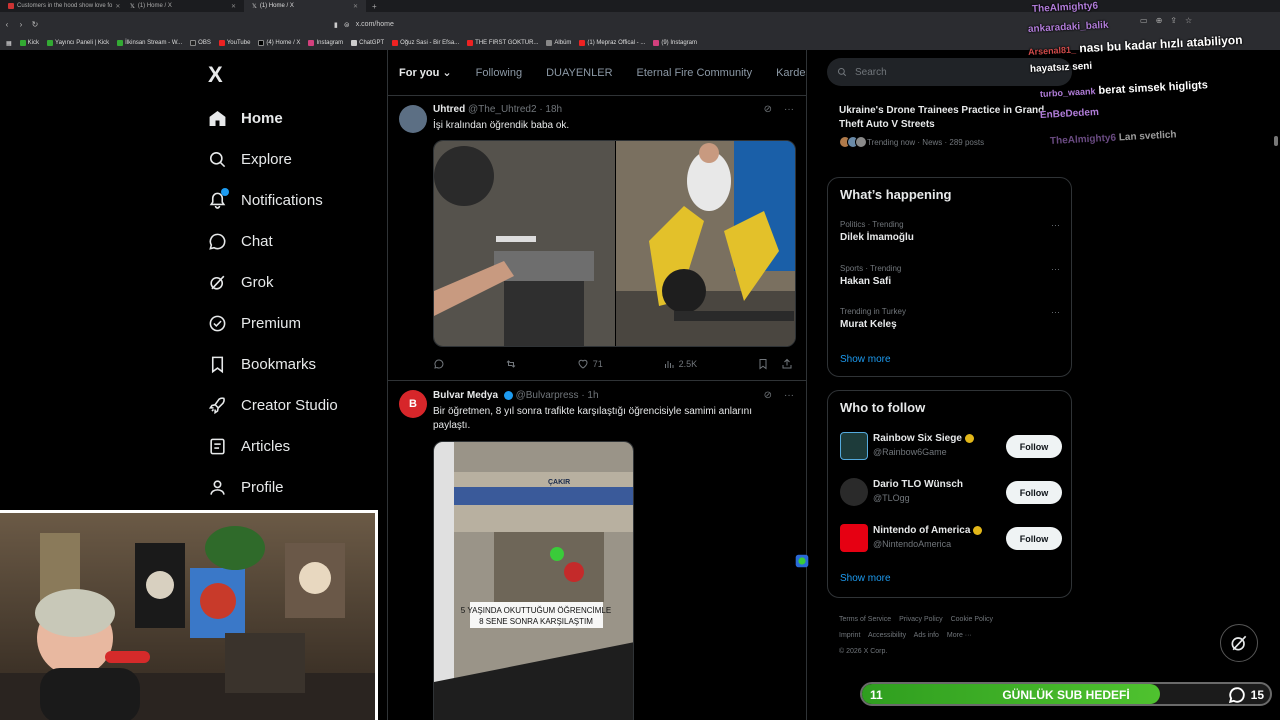 This screenshot has width=1280, height=720. What do you see at coordinates (78, 43) in the screenshot?
I see `bookmark: Yayıncı Paneli | Kick` at bounding box center [78, 43].